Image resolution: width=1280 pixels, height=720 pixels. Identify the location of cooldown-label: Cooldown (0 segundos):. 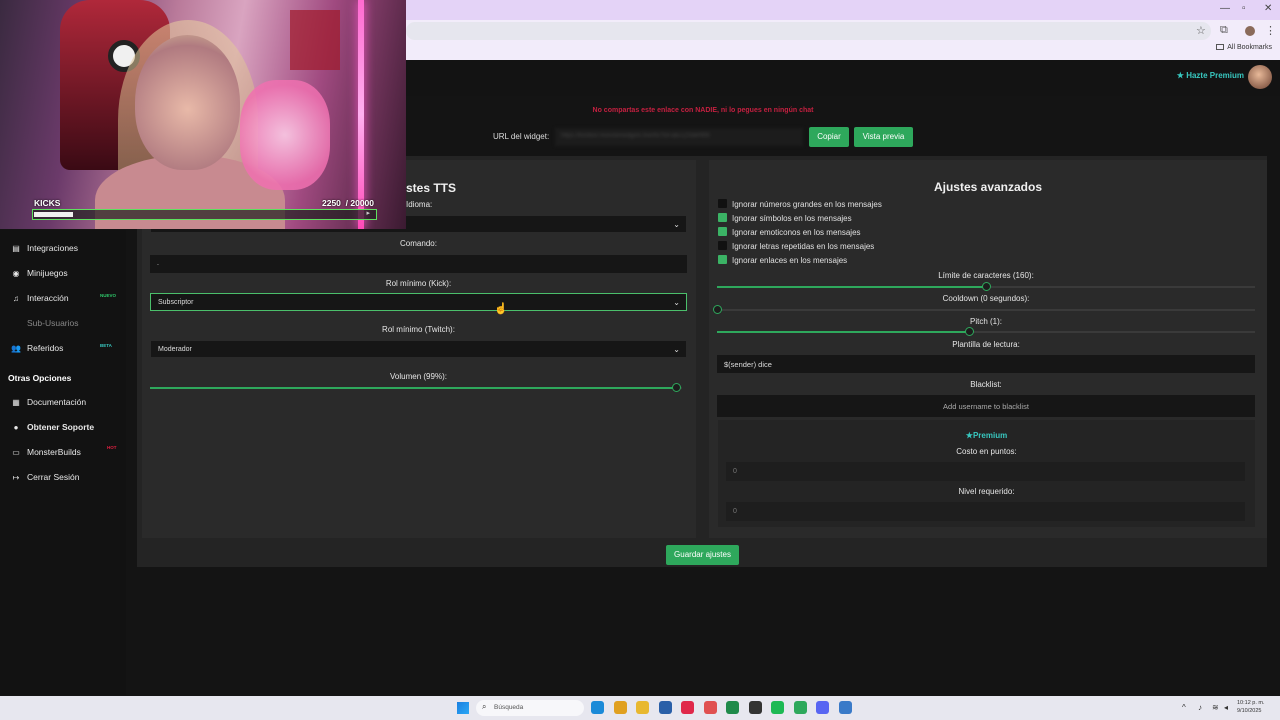
(986, 298).